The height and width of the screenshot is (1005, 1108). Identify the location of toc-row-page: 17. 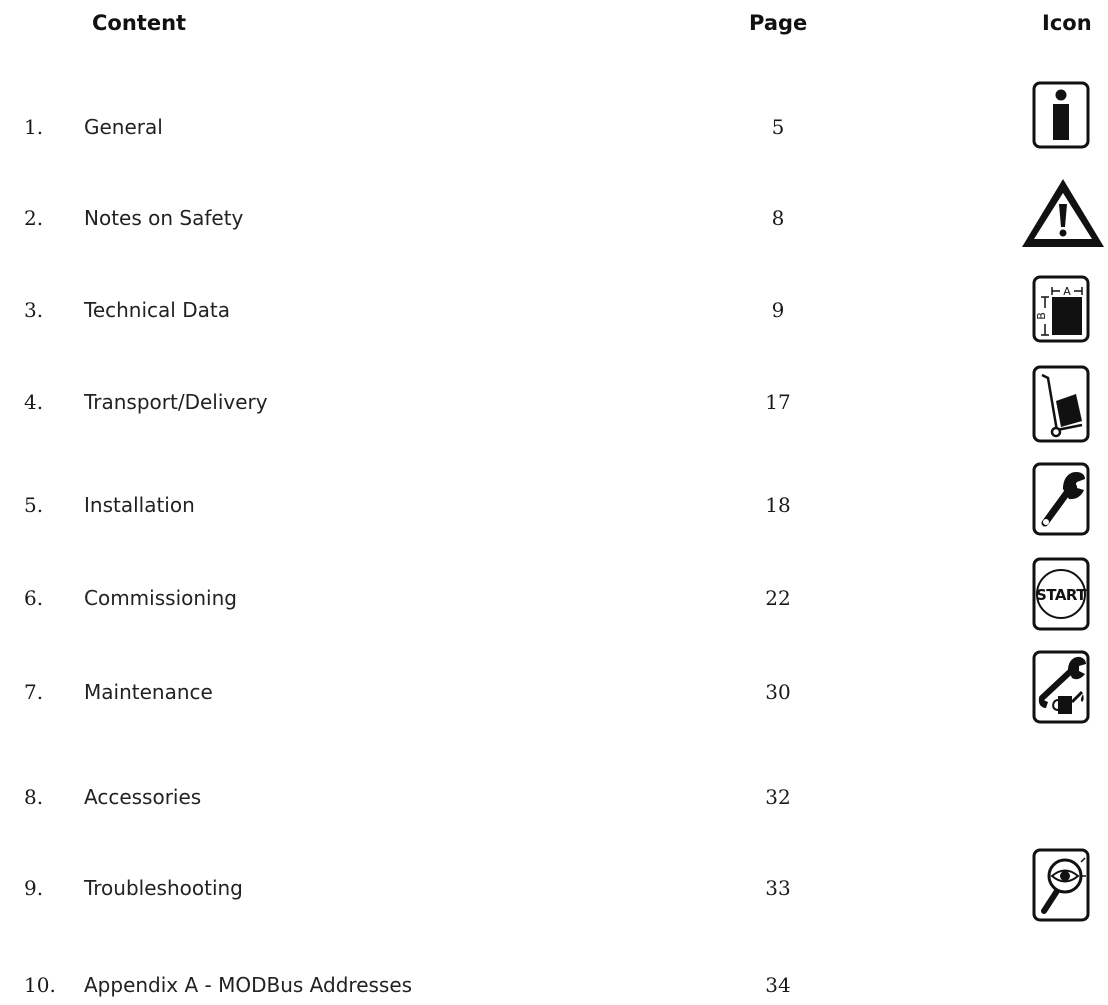
(778, 402).